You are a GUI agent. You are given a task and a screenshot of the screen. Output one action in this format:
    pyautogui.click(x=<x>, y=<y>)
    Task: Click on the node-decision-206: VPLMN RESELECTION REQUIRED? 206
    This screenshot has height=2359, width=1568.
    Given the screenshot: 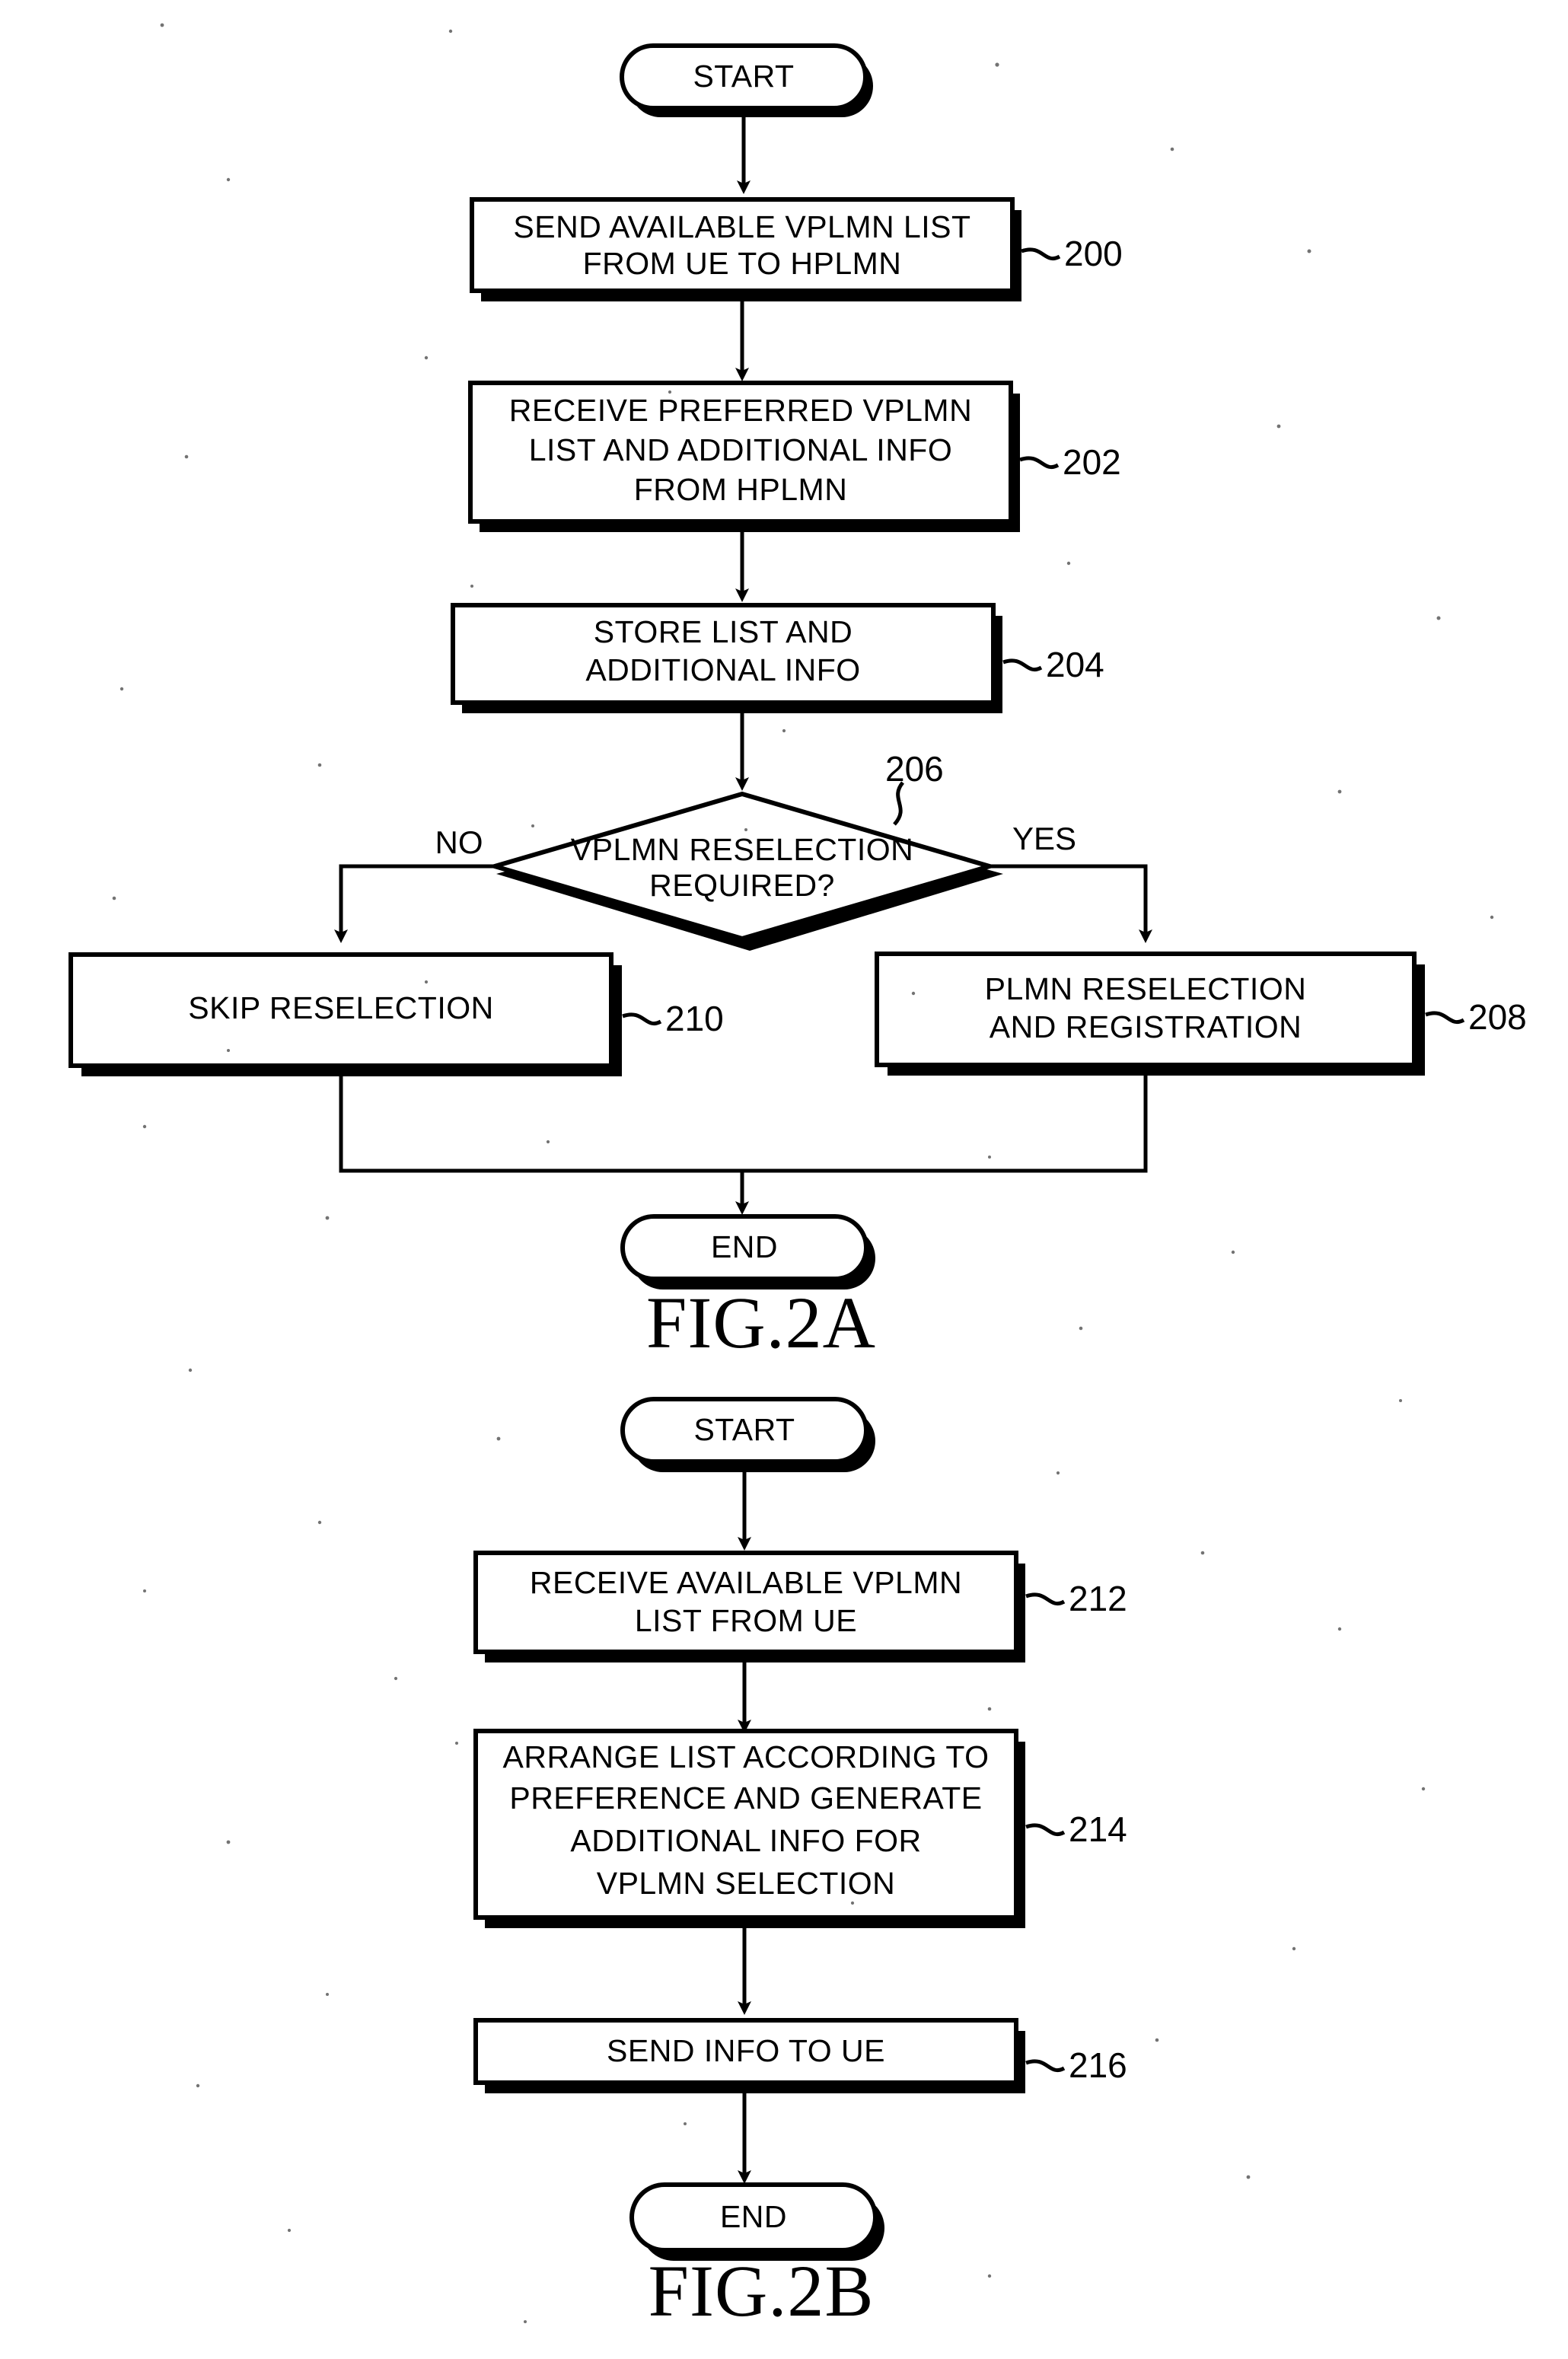 What is the action you would take?
    pyautogui.click(x=744, y=850)
    